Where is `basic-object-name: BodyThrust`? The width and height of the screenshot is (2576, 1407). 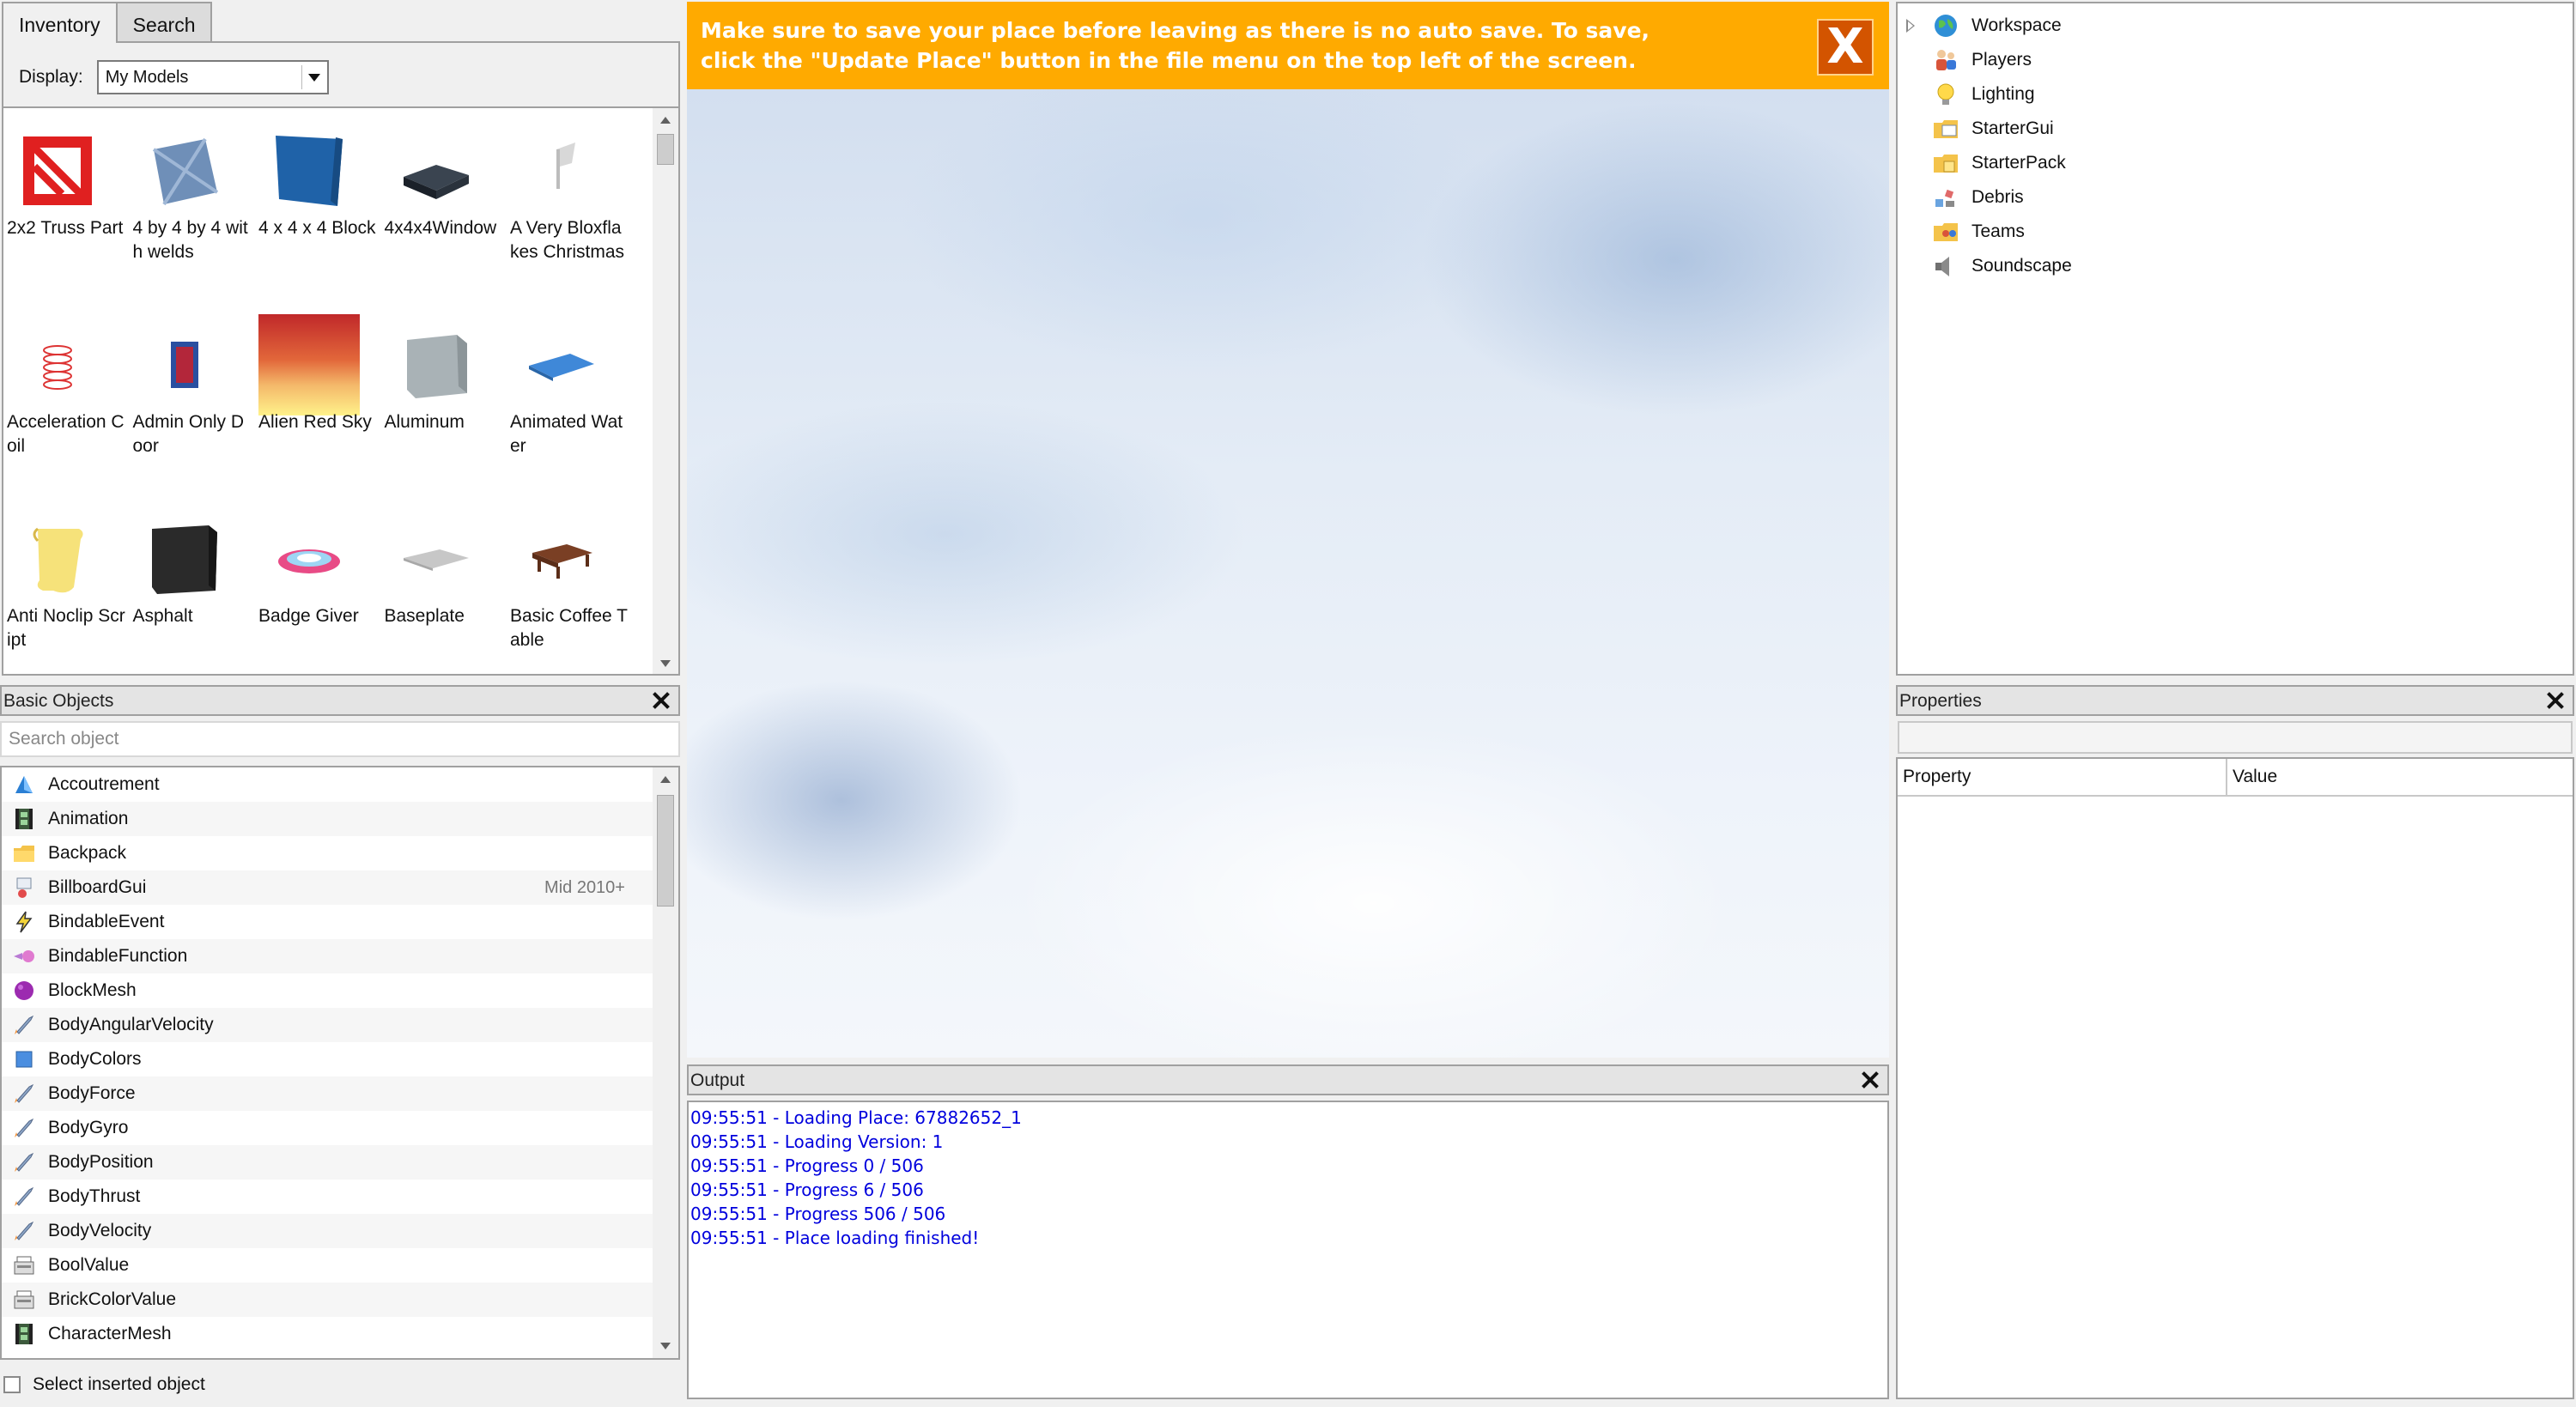 basic-object-name: BodyThrust is located at coordinates (94, 1196).